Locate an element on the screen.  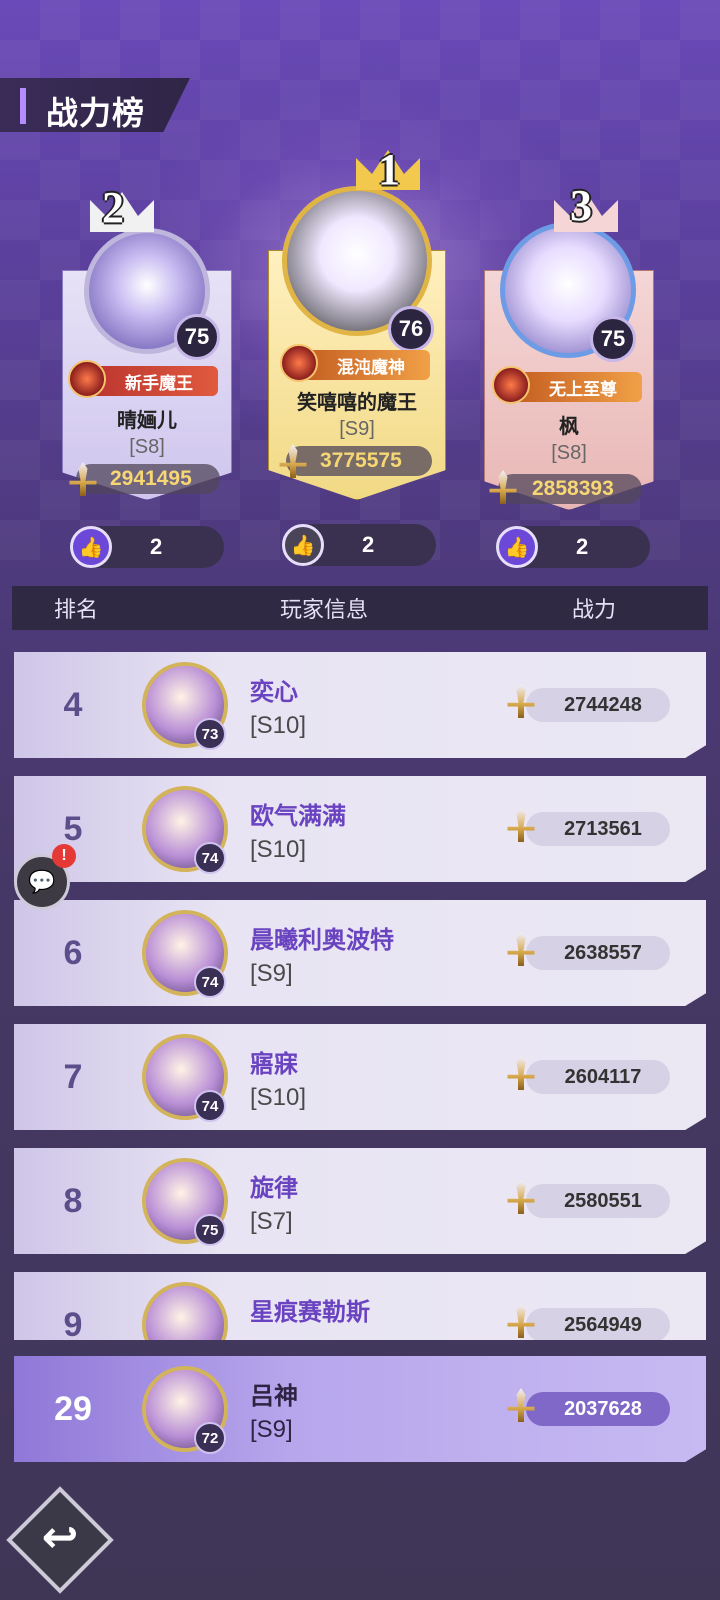
back-arrow-icon: ↩ is located at coordinates (60, 1537).